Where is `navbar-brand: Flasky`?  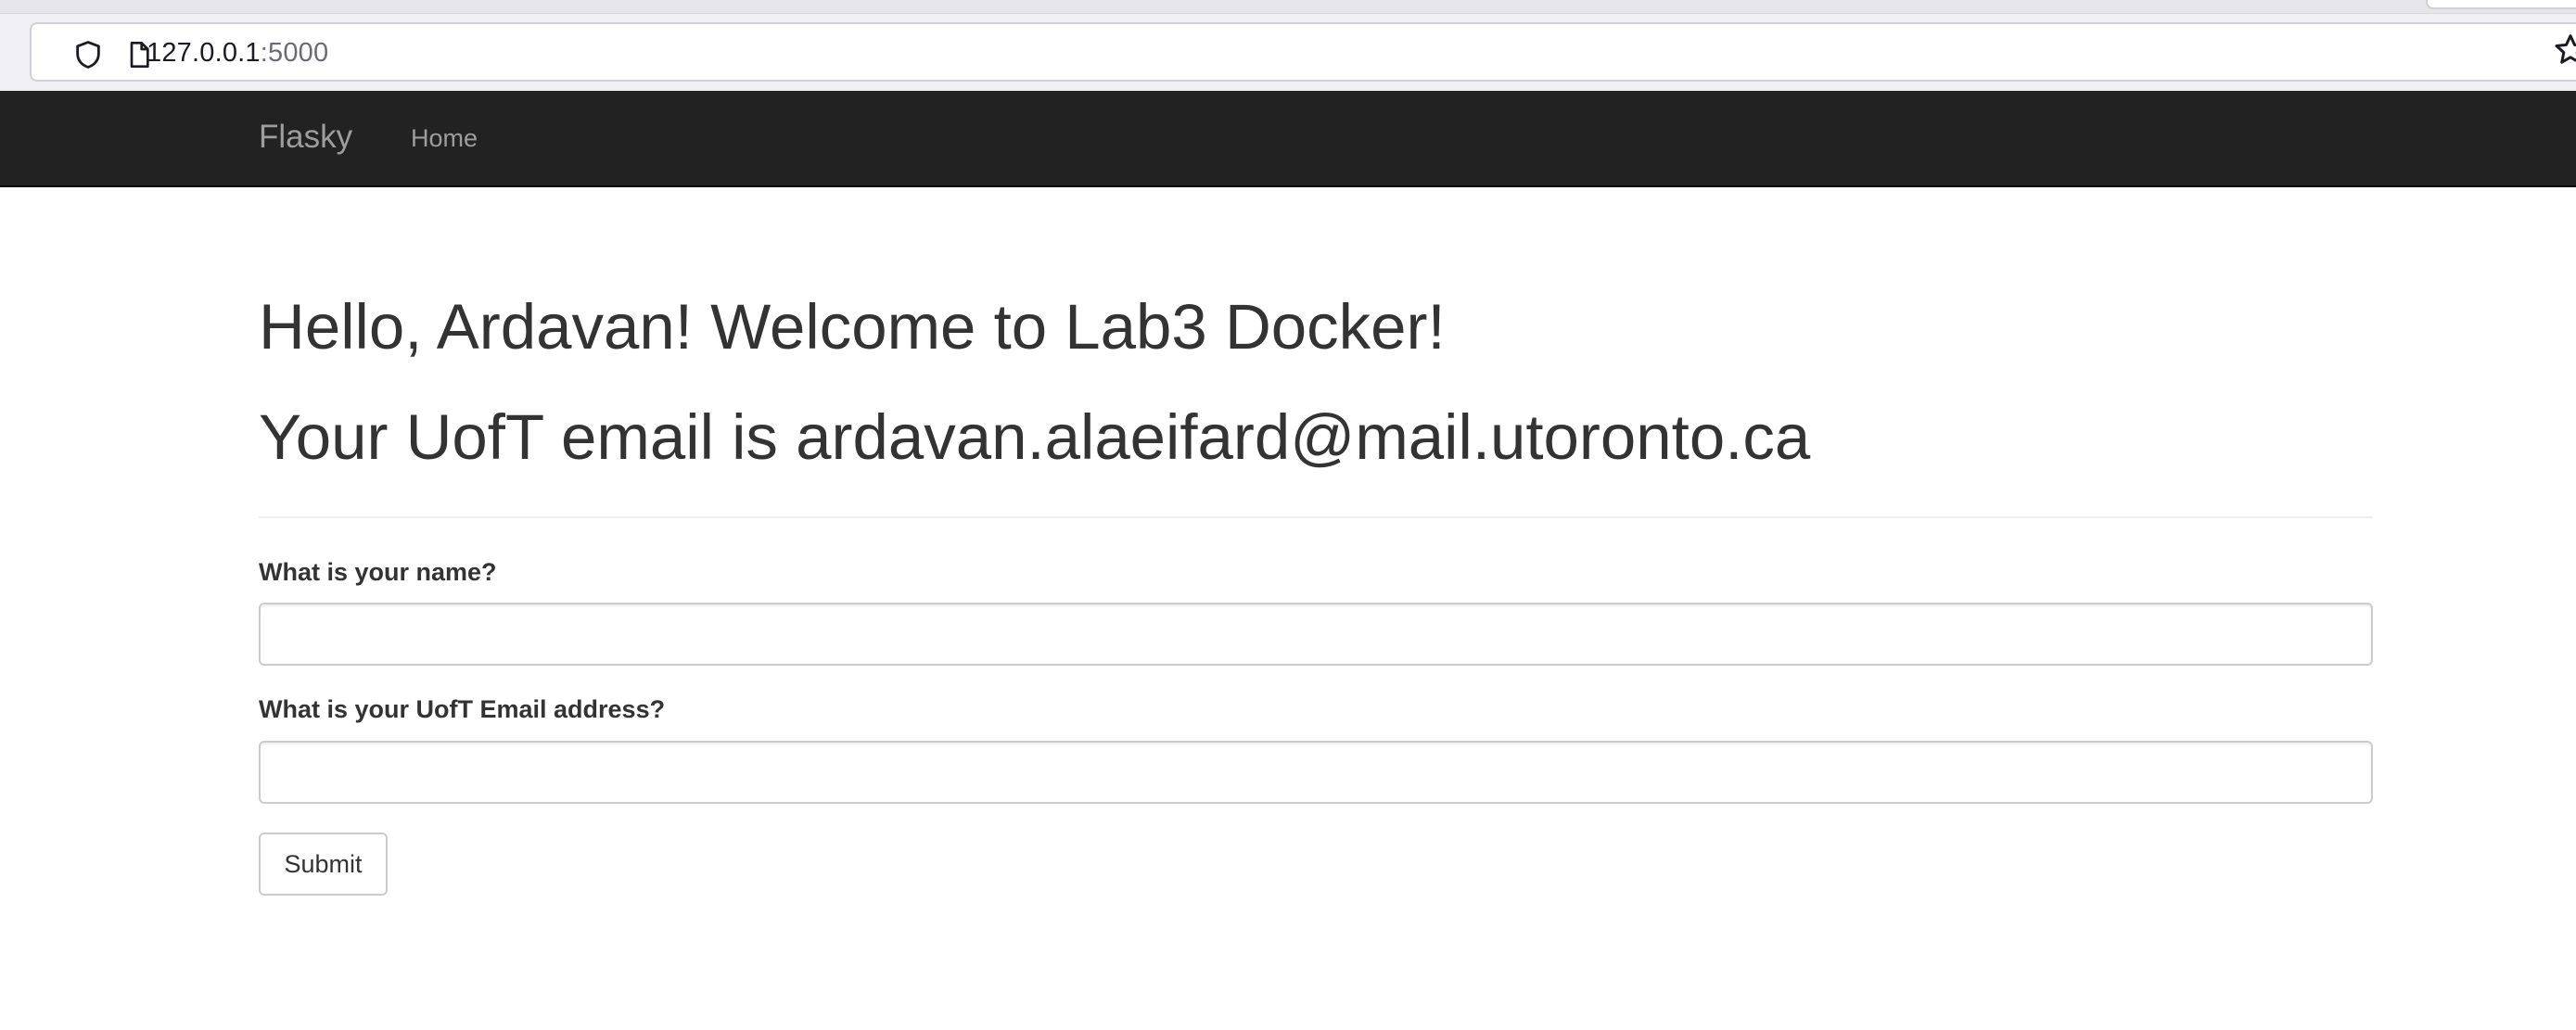 navbar-brand: Flasky is located at coordinates (306, 137).